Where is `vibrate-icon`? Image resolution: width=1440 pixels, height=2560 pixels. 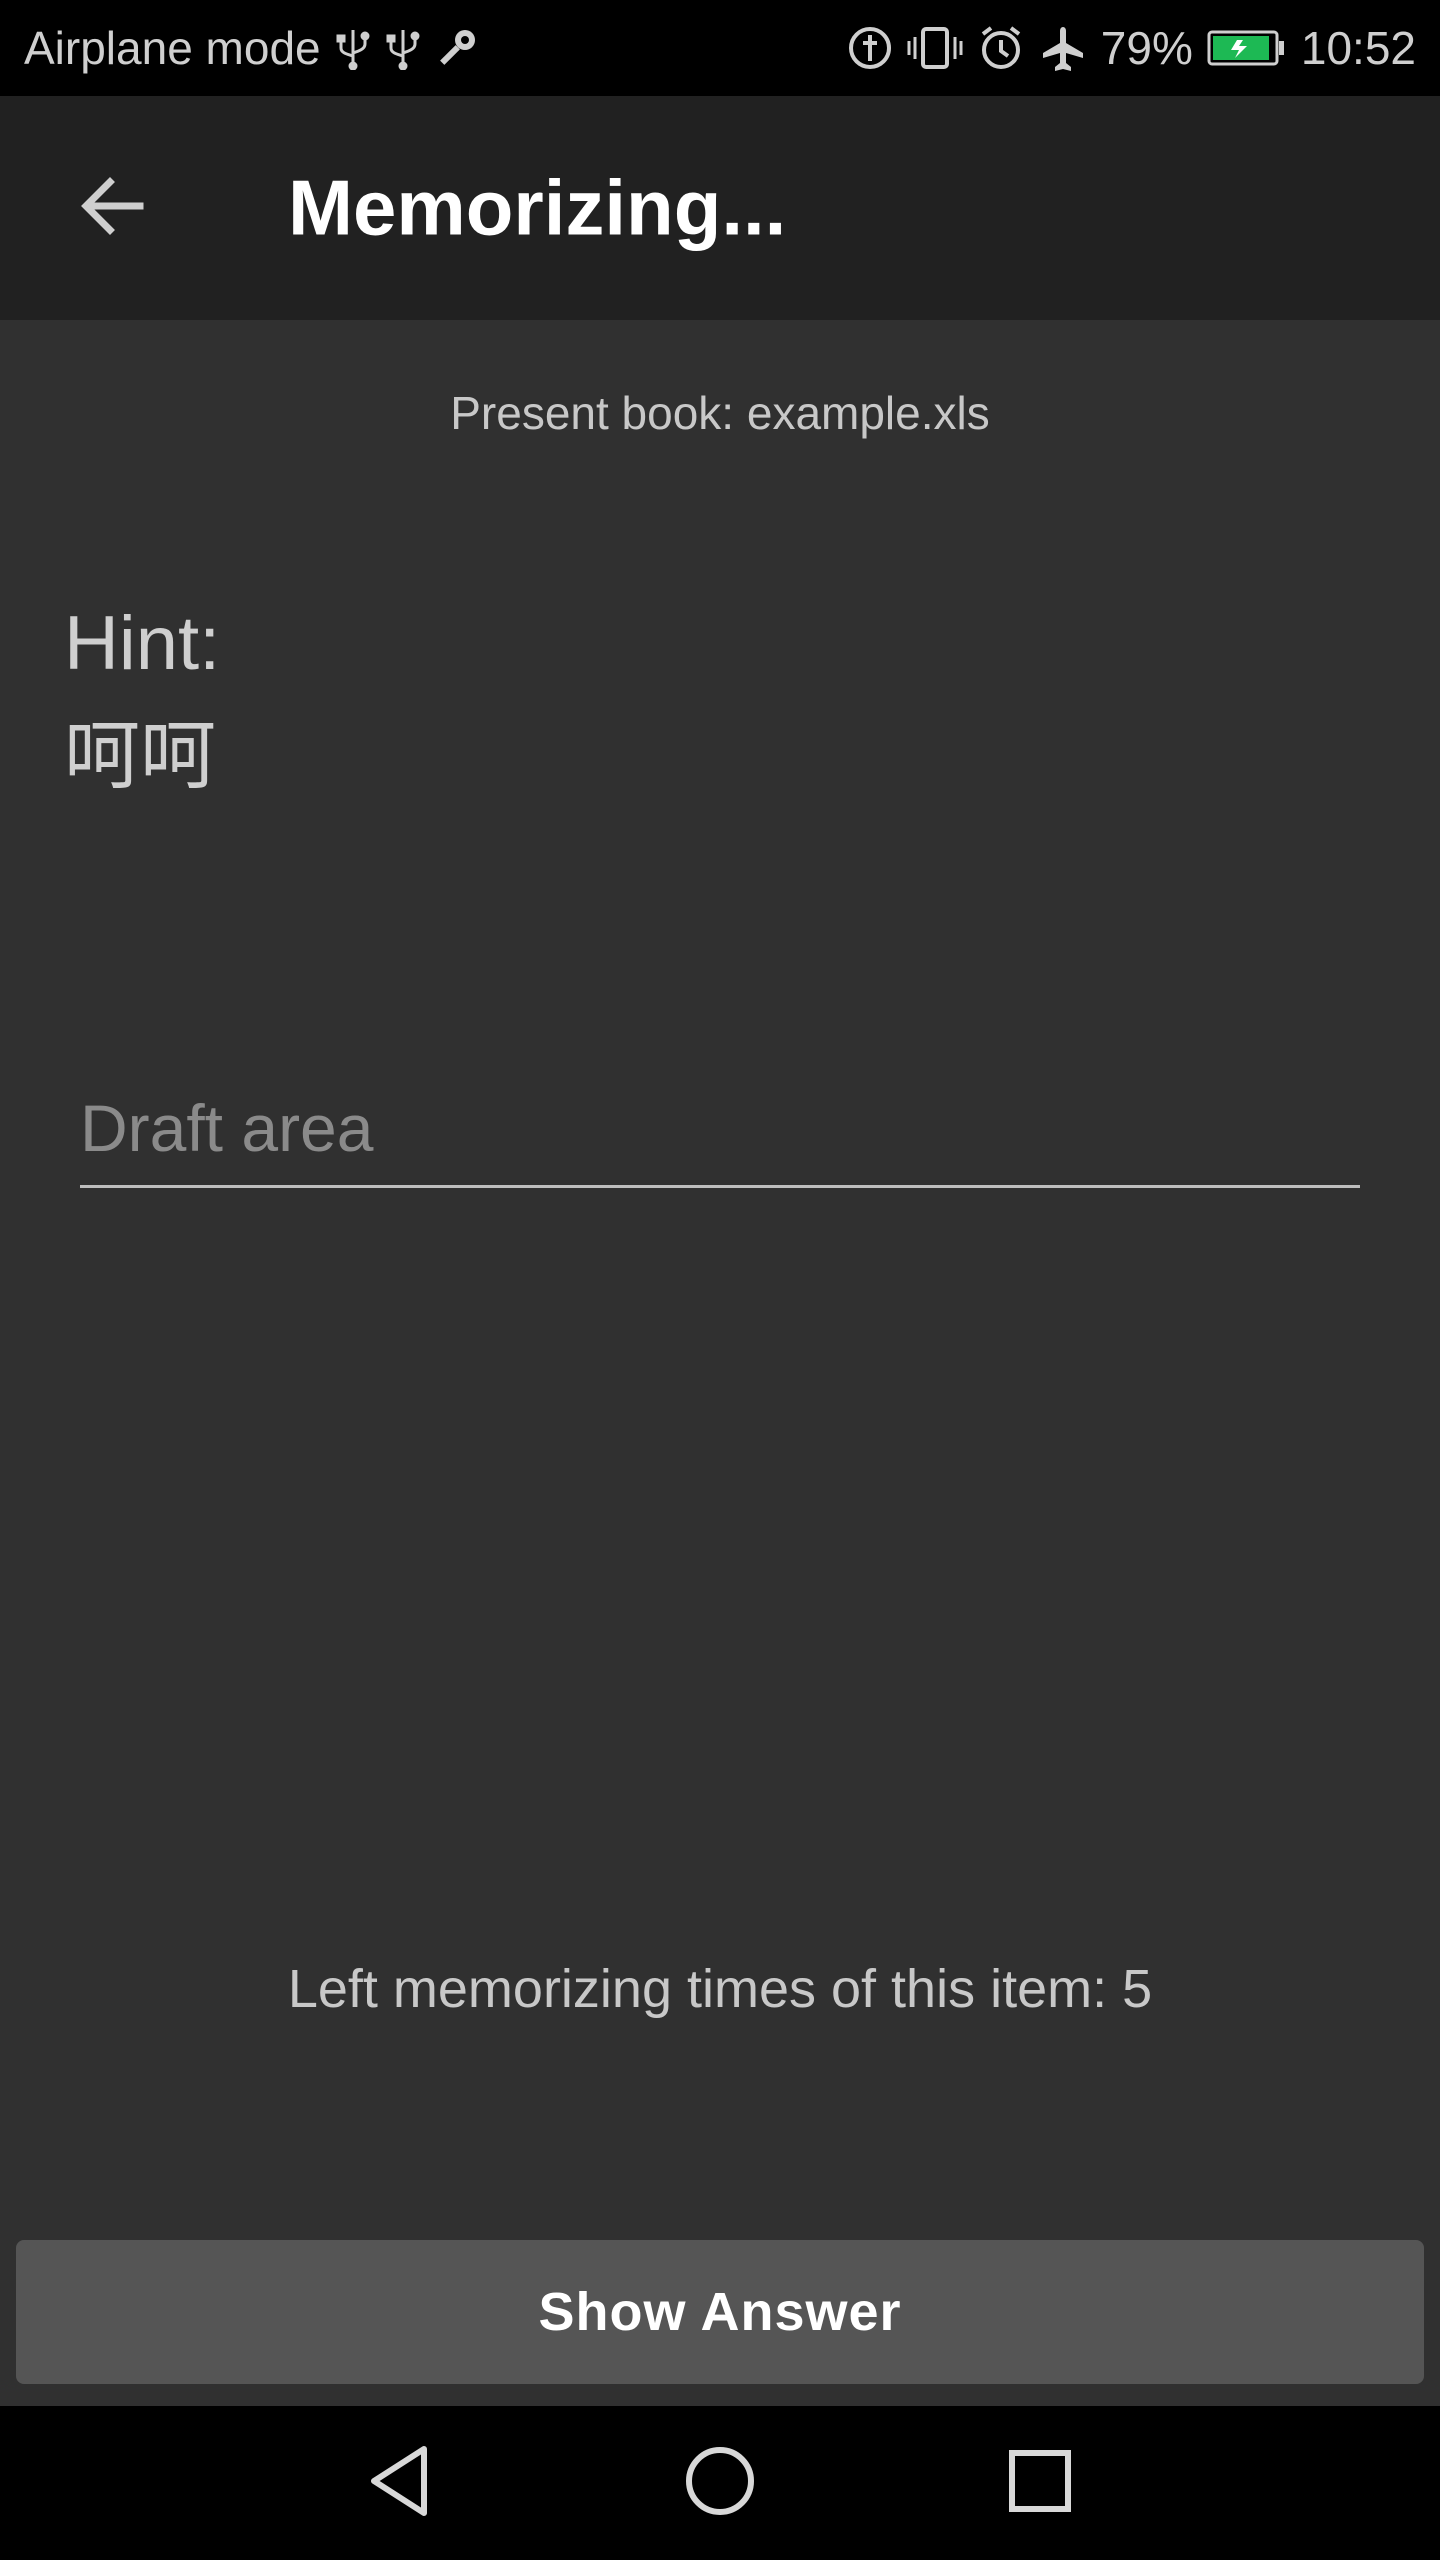 vibrate-icon is located at coordinates (935, 48).